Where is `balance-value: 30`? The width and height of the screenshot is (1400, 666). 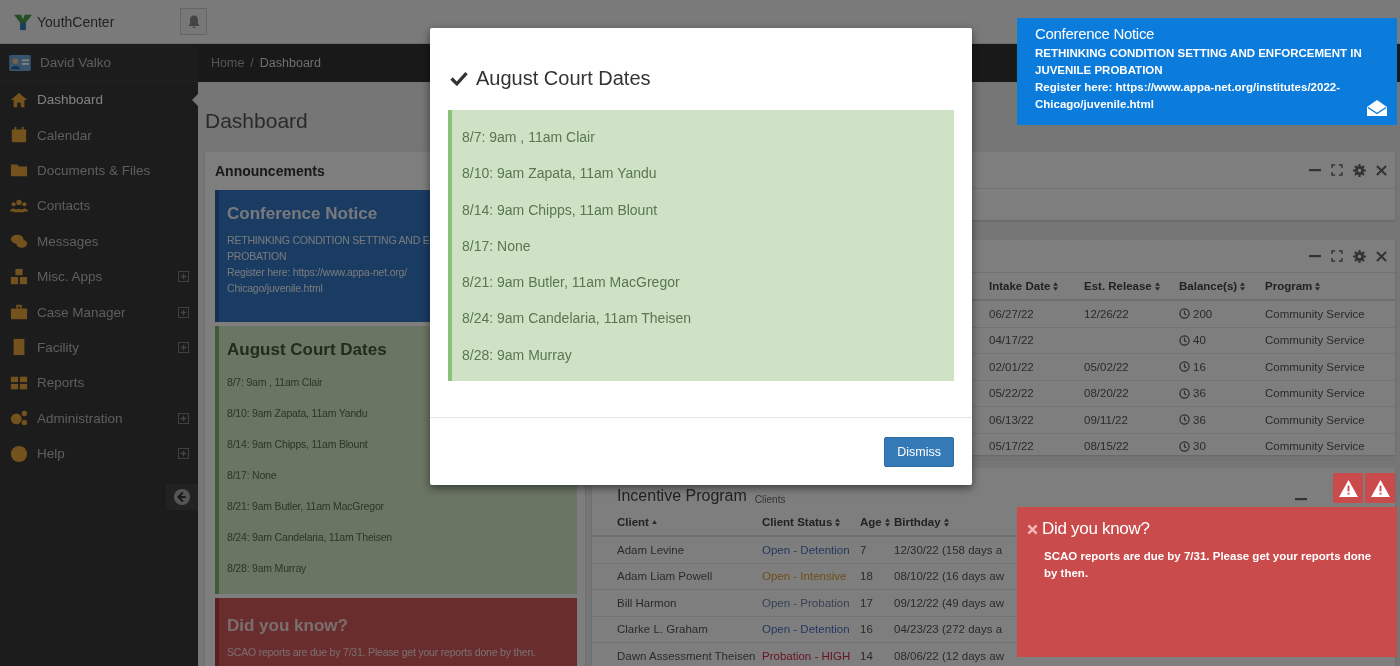 balance-value: 30 is located at coordinates (1199, 446).